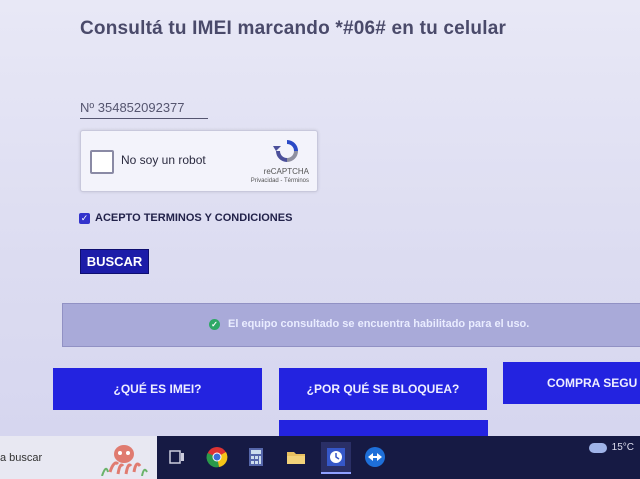 The width and height of the screenshot is (640, 479). What do you see at coordinates (157, 389) in the screenshot?
I see `what-is-imei-button: ¿QUÉ ES IMEI?` at bounding box center [157, 389].